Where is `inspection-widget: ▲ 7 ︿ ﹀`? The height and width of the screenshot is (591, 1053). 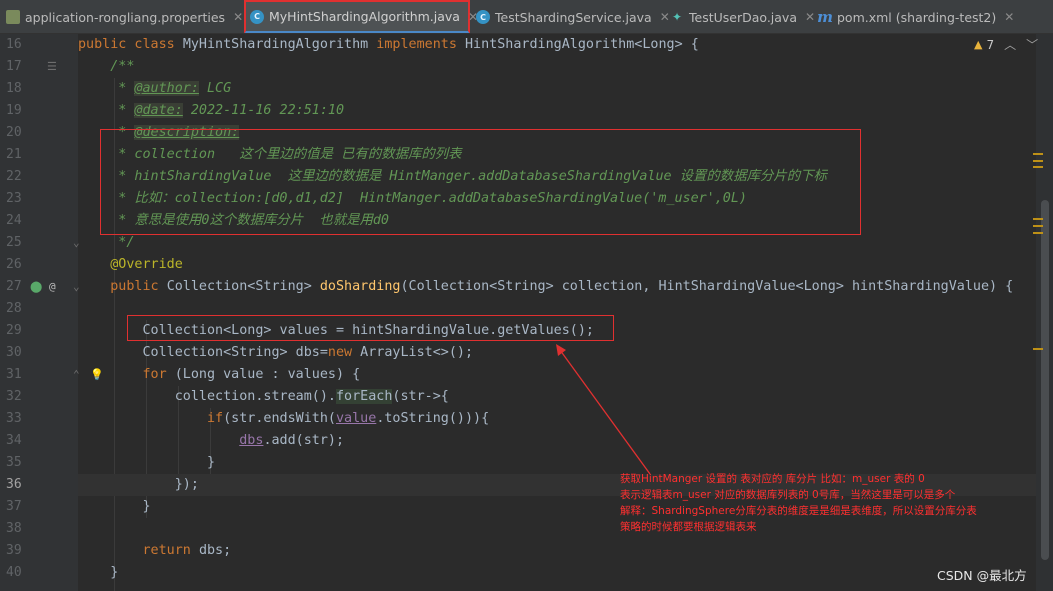 inspection-widget: ▲ 7 ︿ ﹀ is located at coordinates (1006, 44).